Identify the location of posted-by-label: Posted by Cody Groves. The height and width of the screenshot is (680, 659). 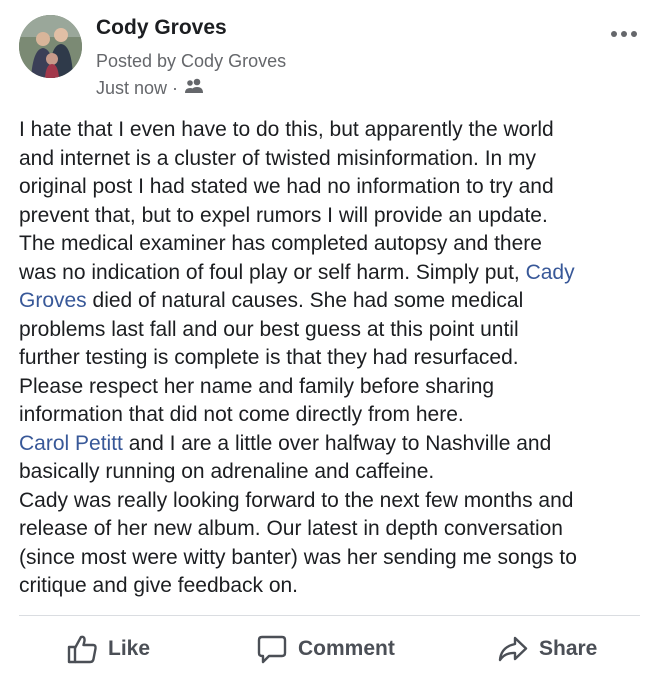
(191, 61).